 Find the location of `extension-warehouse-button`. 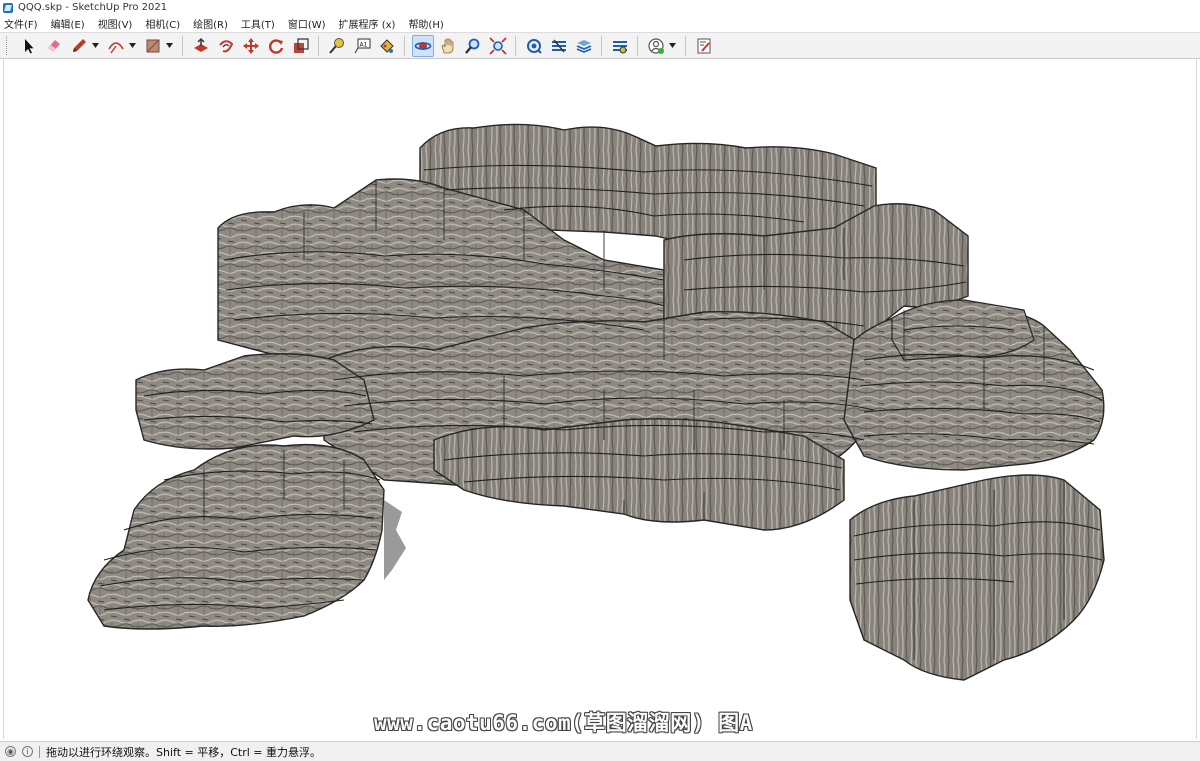

extension-warehouse-button is located at coordinates (559, 46).